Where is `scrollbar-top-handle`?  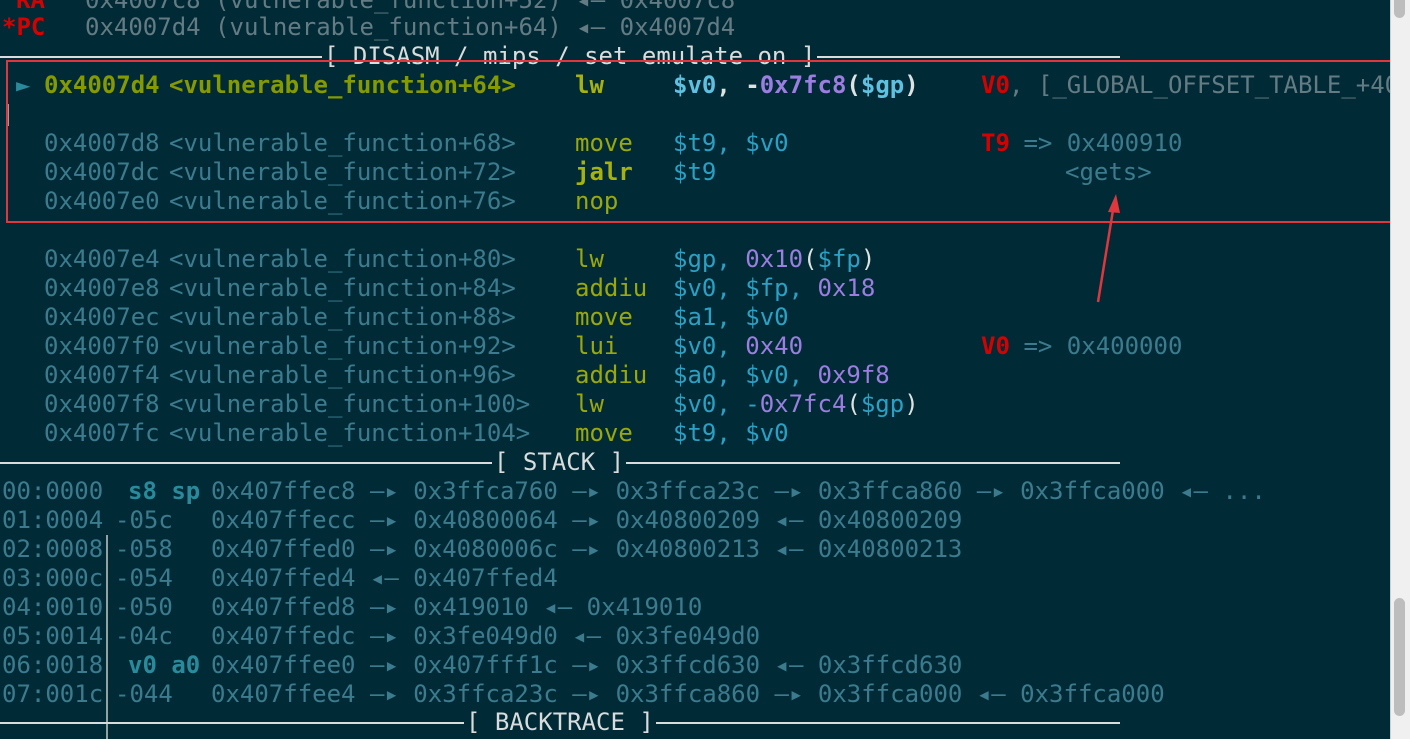 scrollbar-top-handle is located at coordinates (1399, 9).